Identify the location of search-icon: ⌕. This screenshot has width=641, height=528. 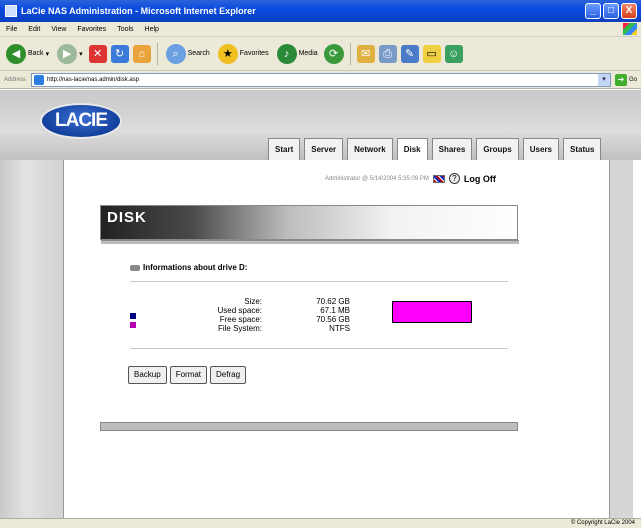
(175, 53).